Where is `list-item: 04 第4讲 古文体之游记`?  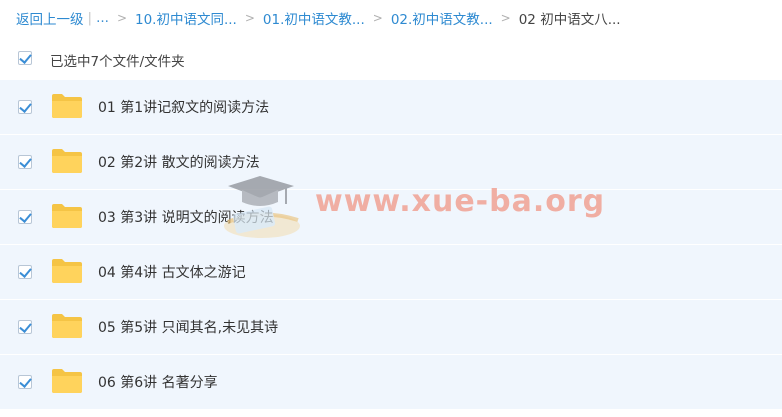 list-item: 04 第4讲 古文体之游记 is located at coordinates (391, 272).